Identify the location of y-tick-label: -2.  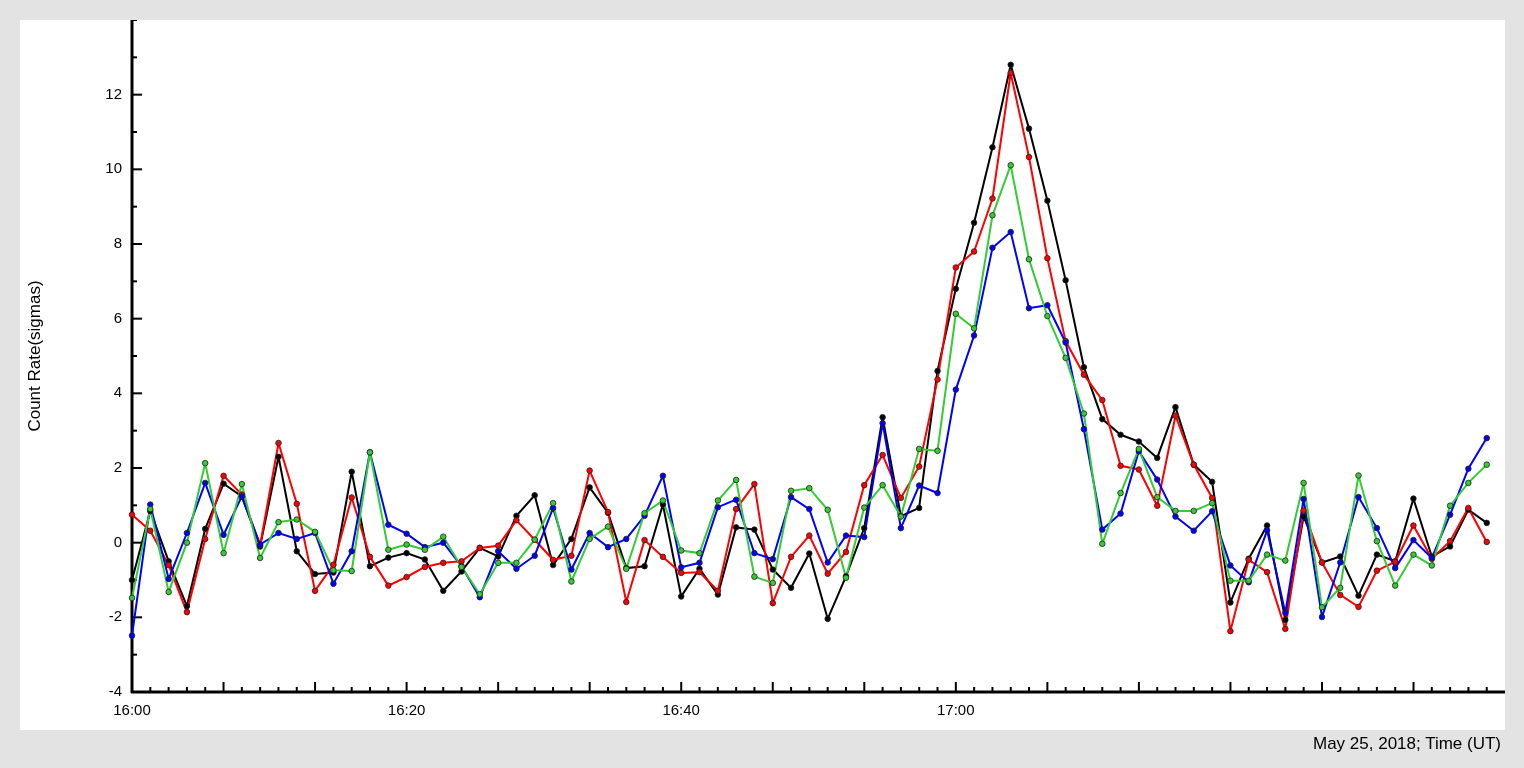
(115, 616).